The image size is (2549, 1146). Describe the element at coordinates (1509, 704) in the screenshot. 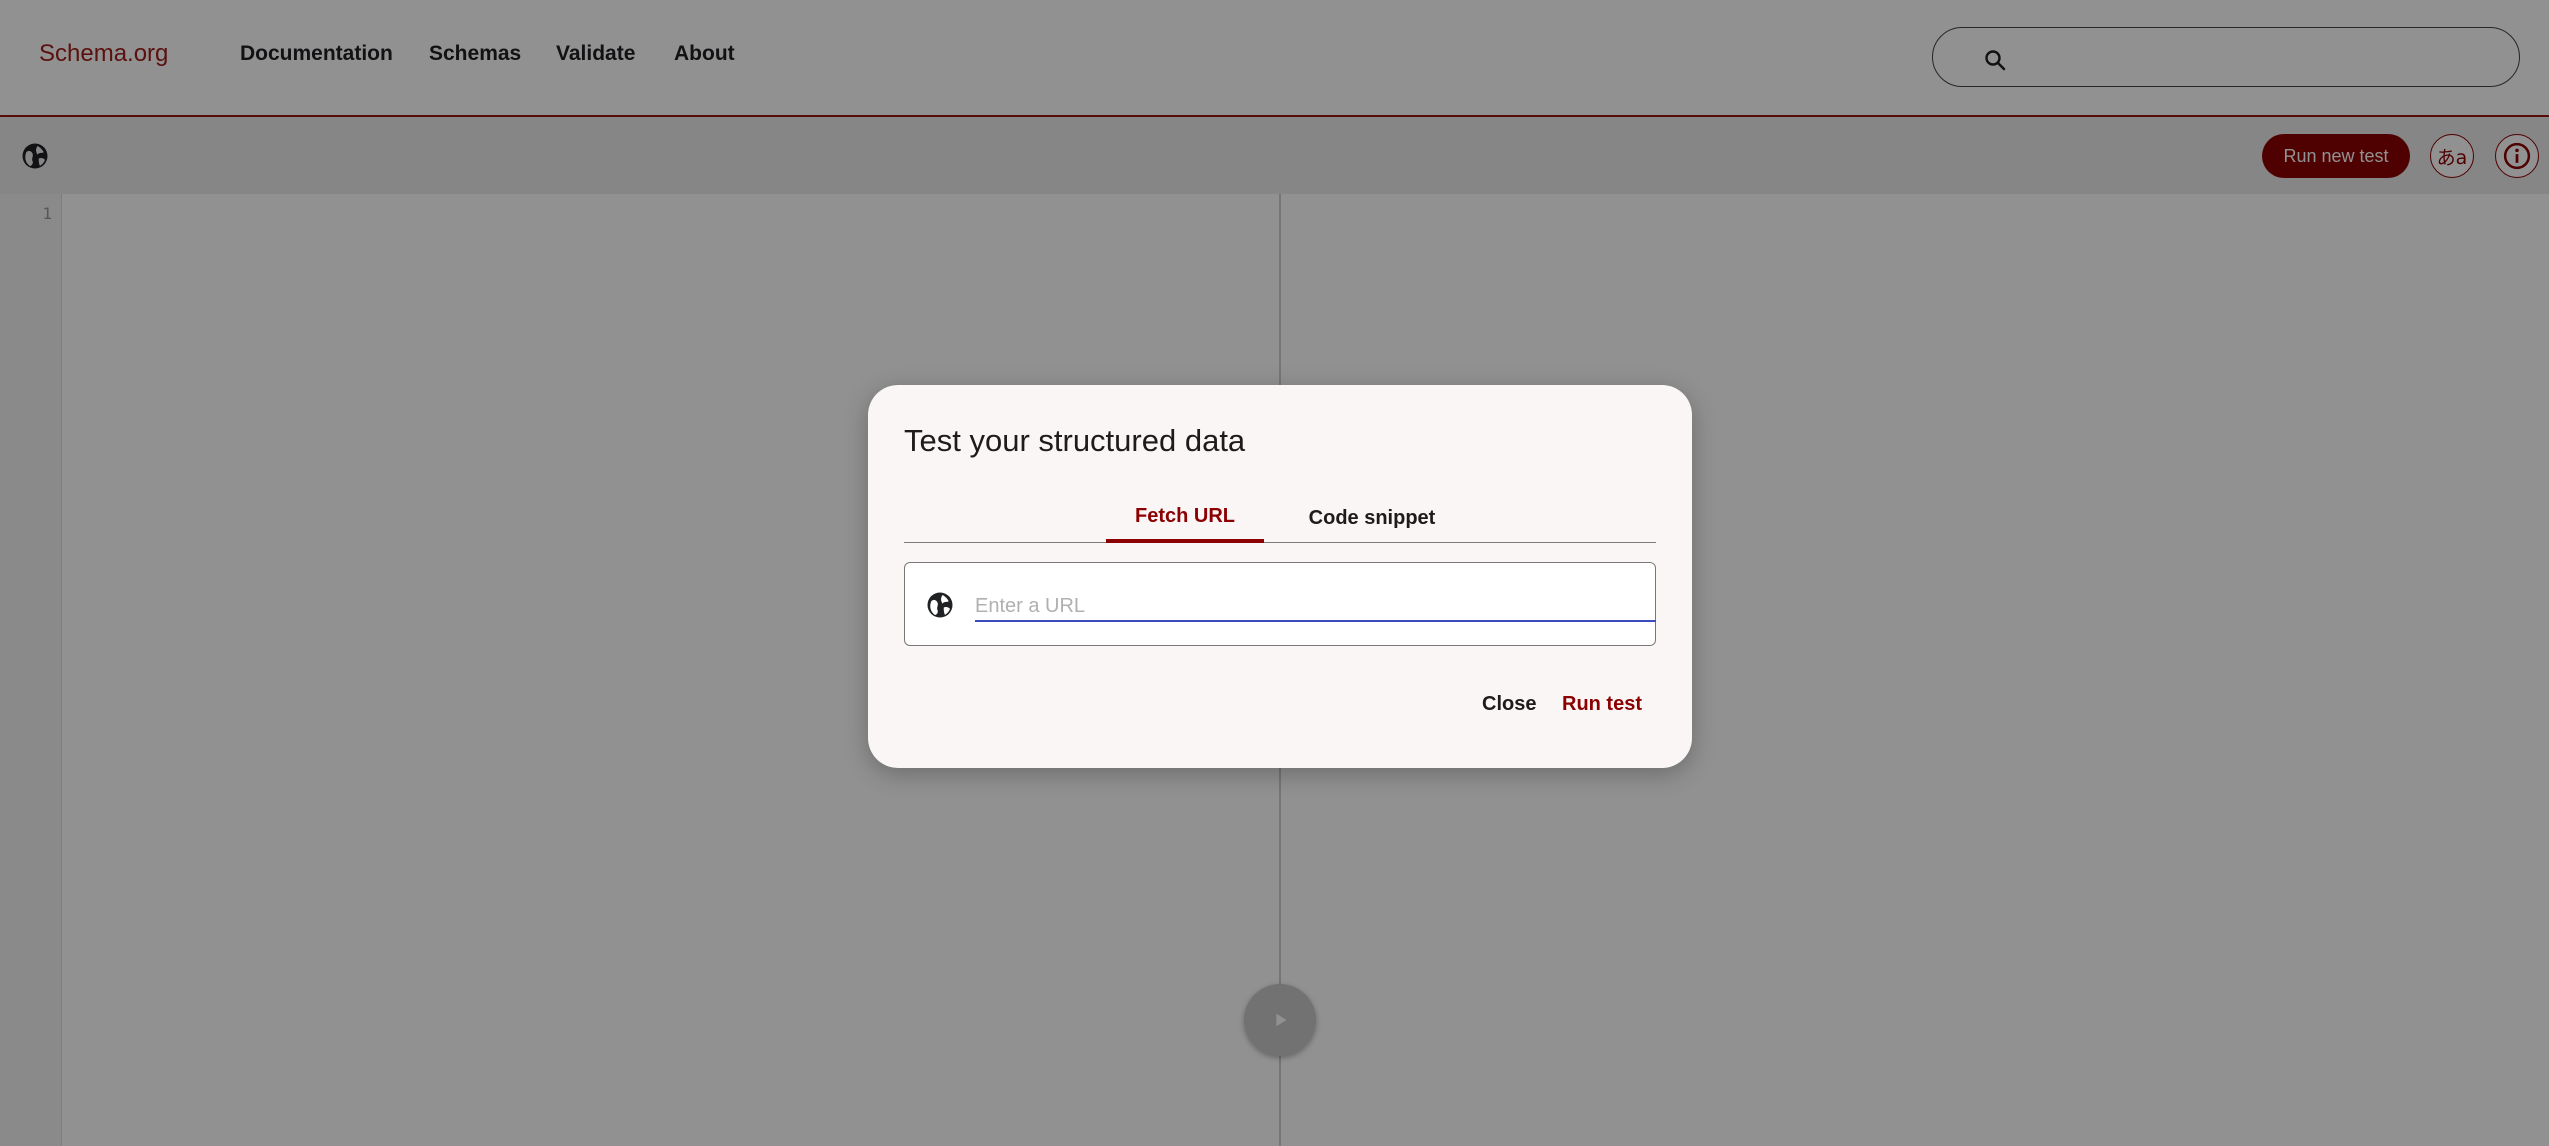

I see `close-button: Close` at that location.